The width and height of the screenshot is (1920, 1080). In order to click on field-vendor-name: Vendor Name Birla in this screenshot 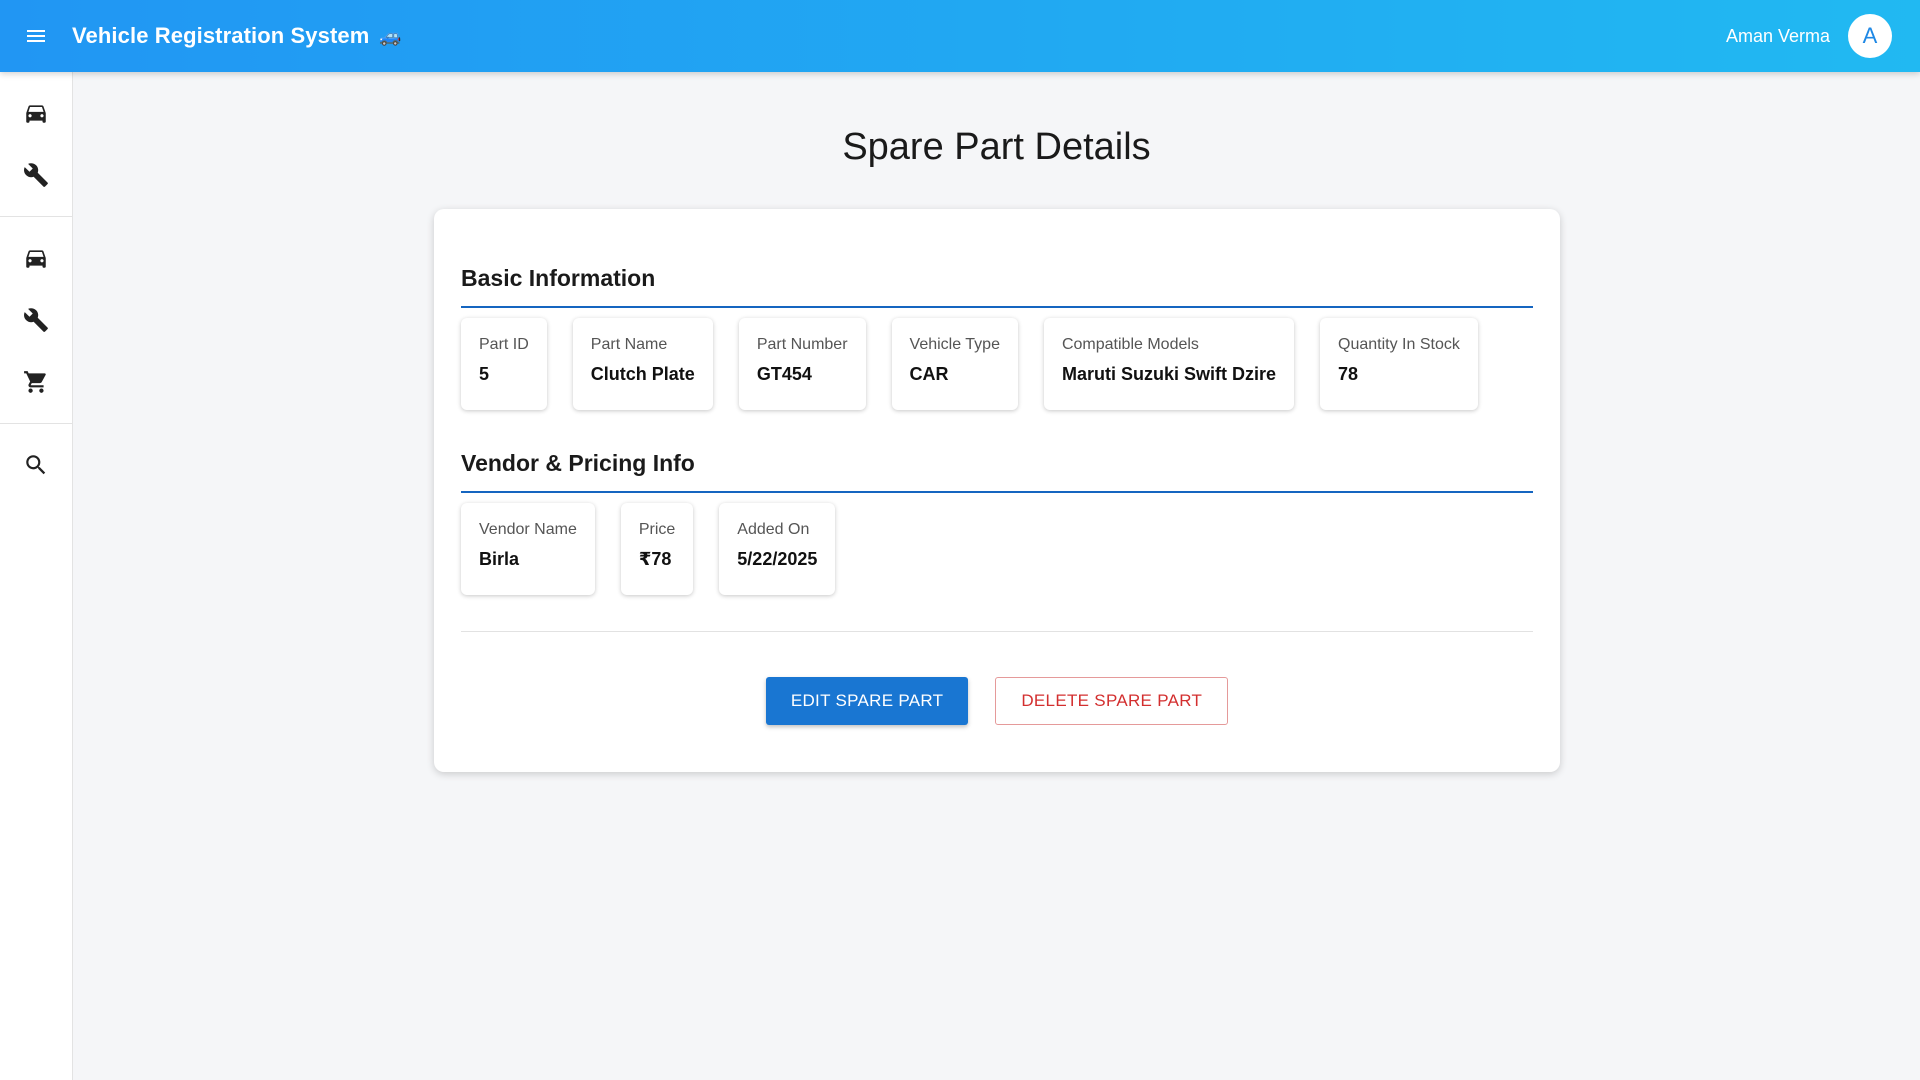, I will do `click(528, 549)`.